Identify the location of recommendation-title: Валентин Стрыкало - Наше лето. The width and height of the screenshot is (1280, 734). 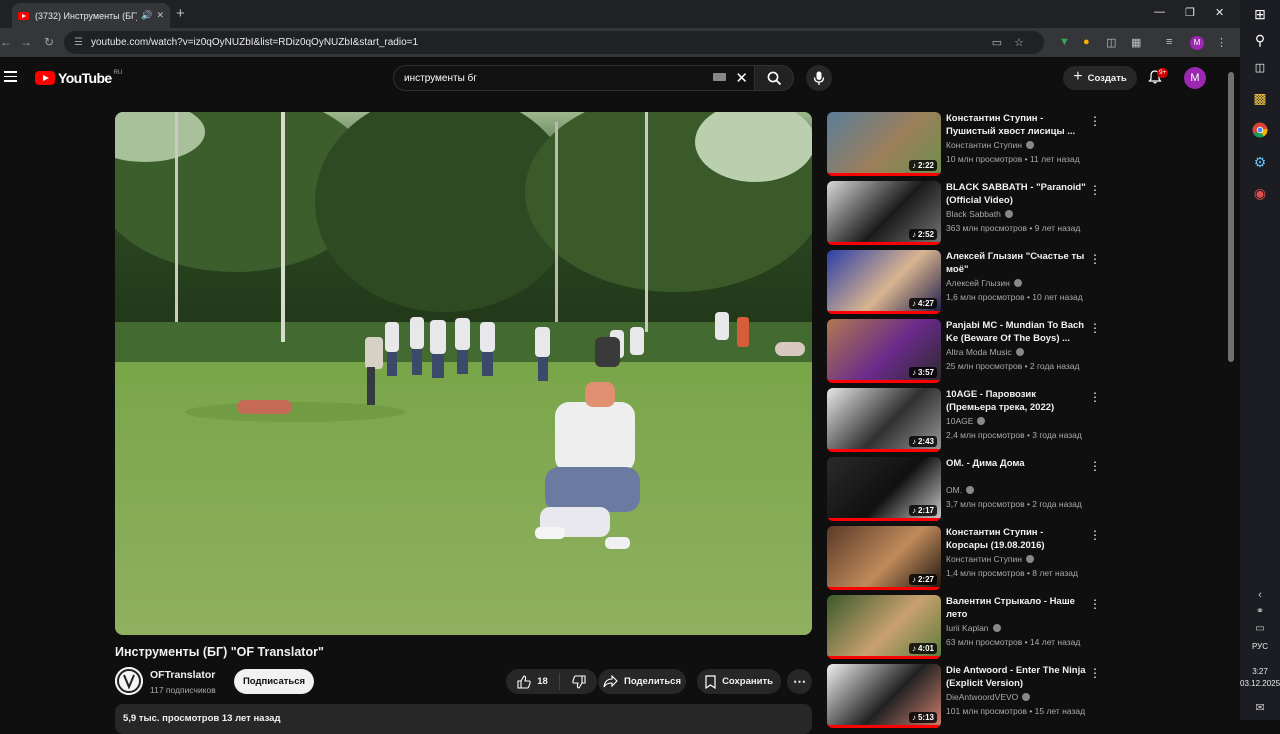
(1016, 608).